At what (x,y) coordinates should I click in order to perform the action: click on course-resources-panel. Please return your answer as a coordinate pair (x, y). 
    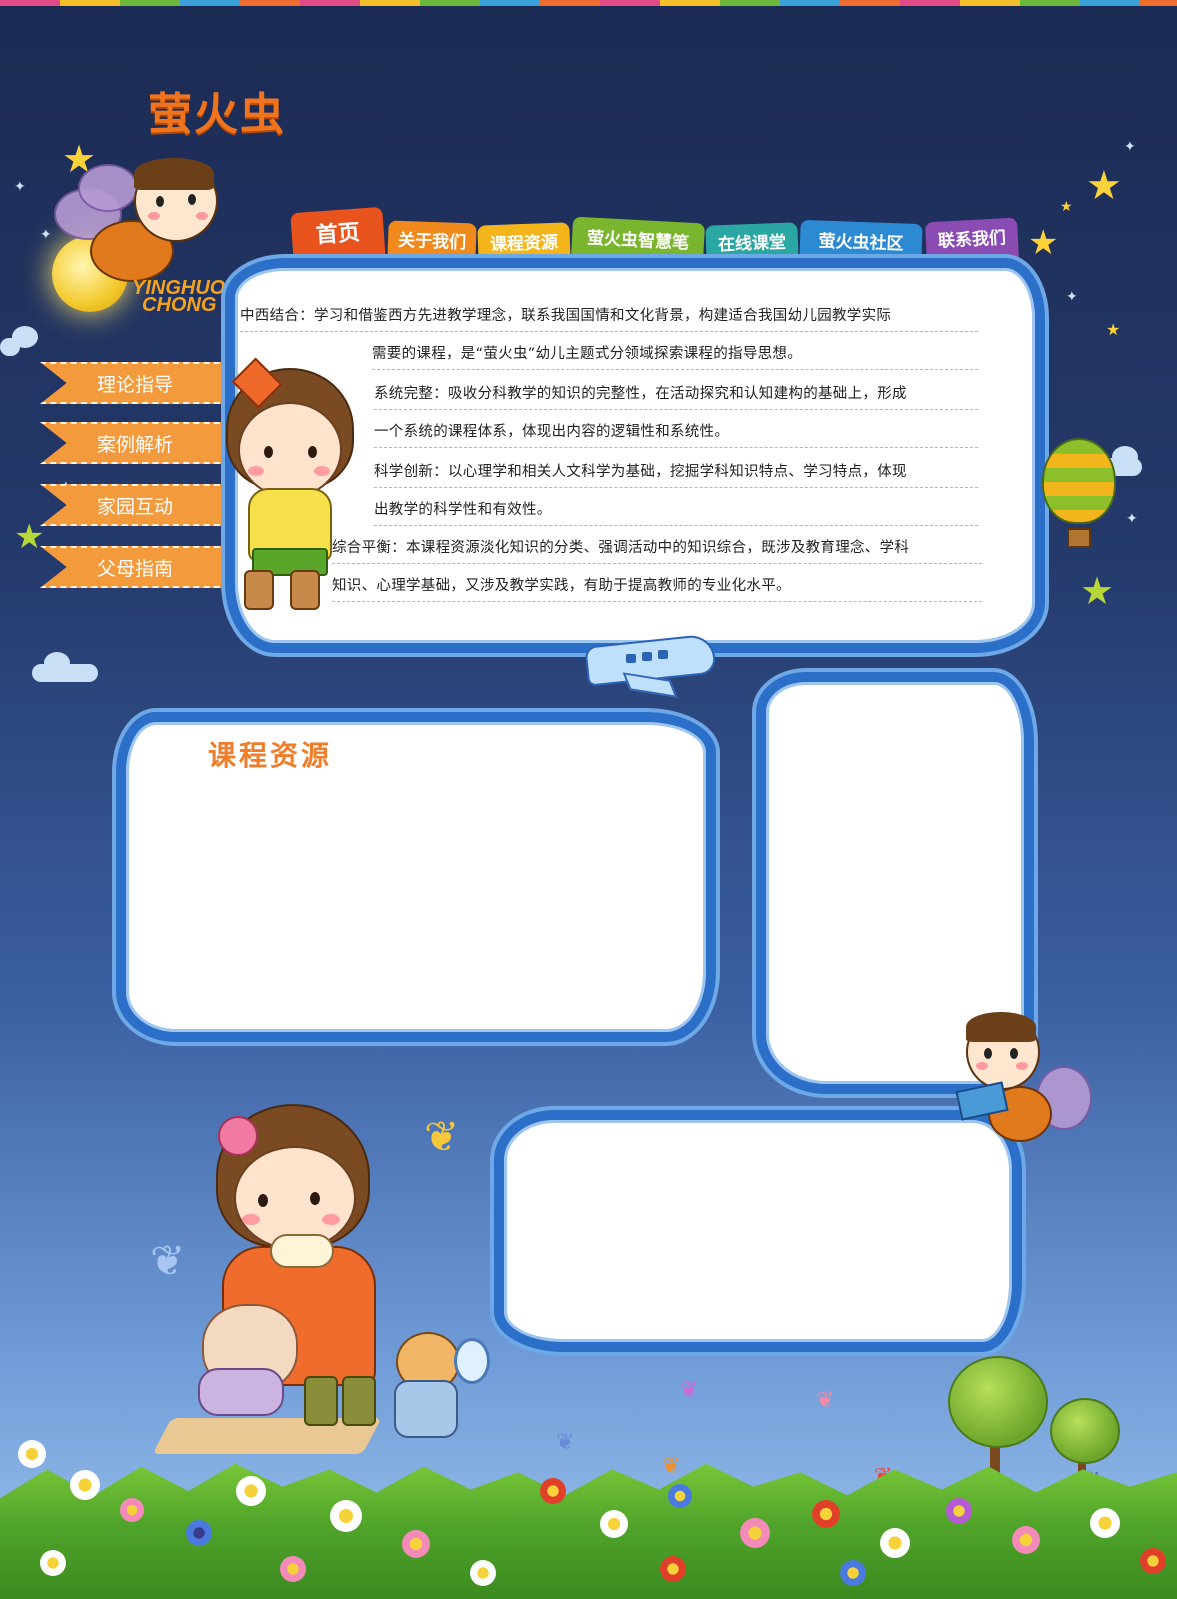
    Looking at the image, I should click on (416, 877).